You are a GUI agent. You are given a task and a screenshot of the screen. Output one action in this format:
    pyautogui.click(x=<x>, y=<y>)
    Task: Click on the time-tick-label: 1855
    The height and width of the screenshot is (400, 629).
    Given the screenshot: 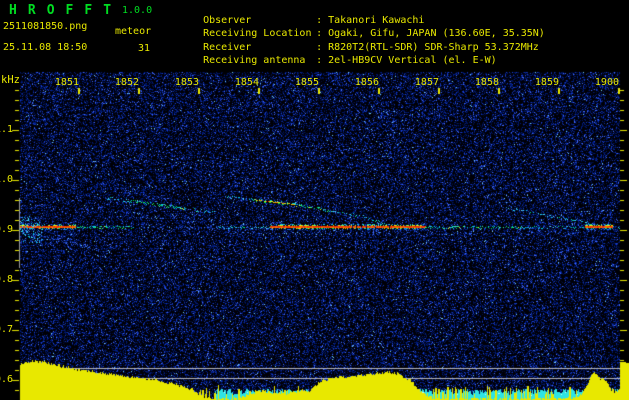 What is the action you would take?
    pyautogui.click(x=306, y=82)
    